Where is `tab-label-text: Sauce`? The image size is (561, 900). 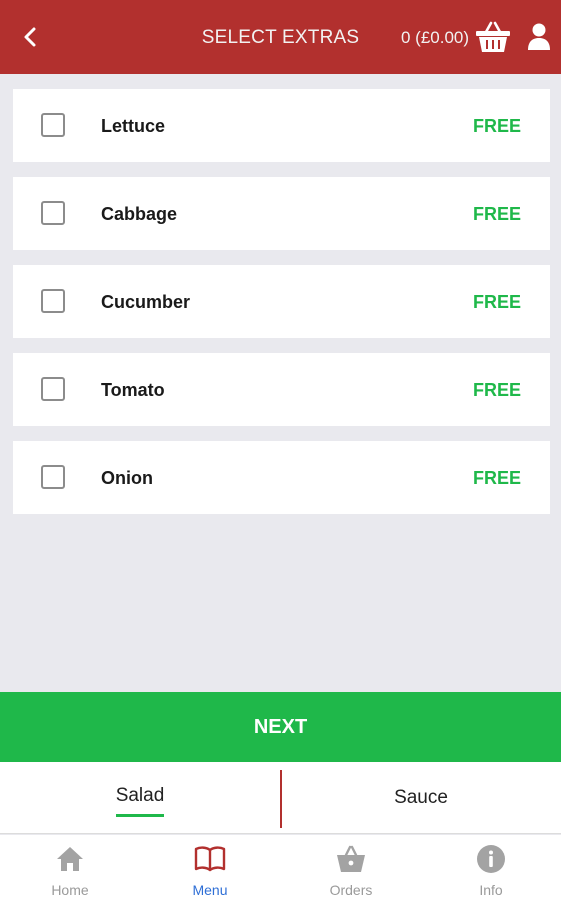
tab-label-text: Sauce is located at coordinates (421, 797).